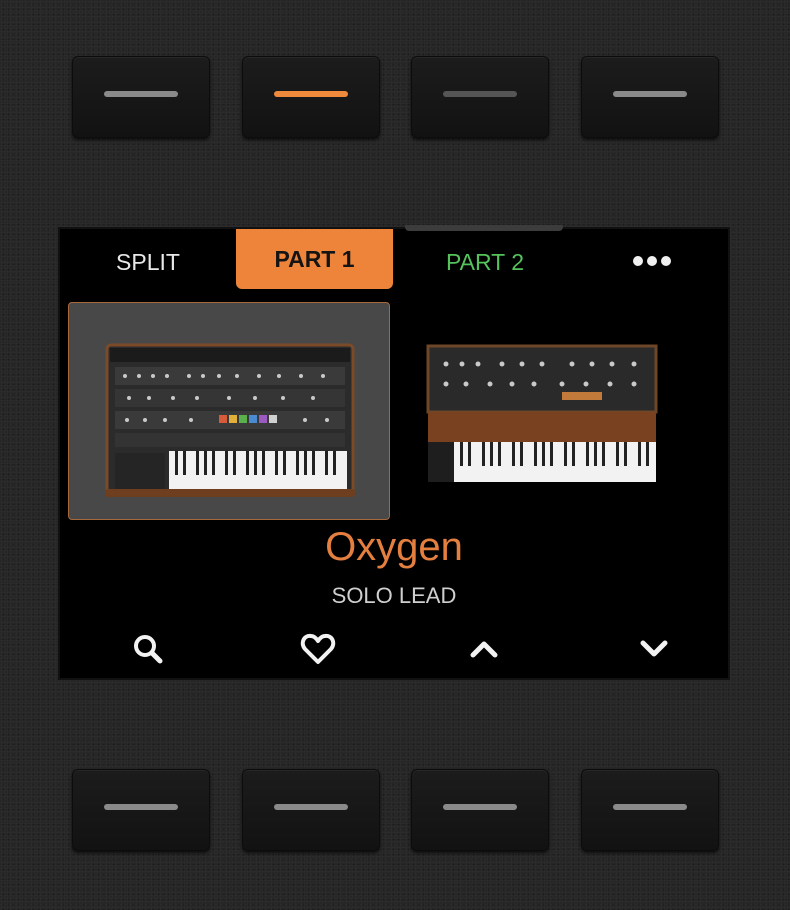 Image resolution: width=790 pixels, height=910 pixels. I want to click on tab-part-2: PART 2, so click(485, 262).